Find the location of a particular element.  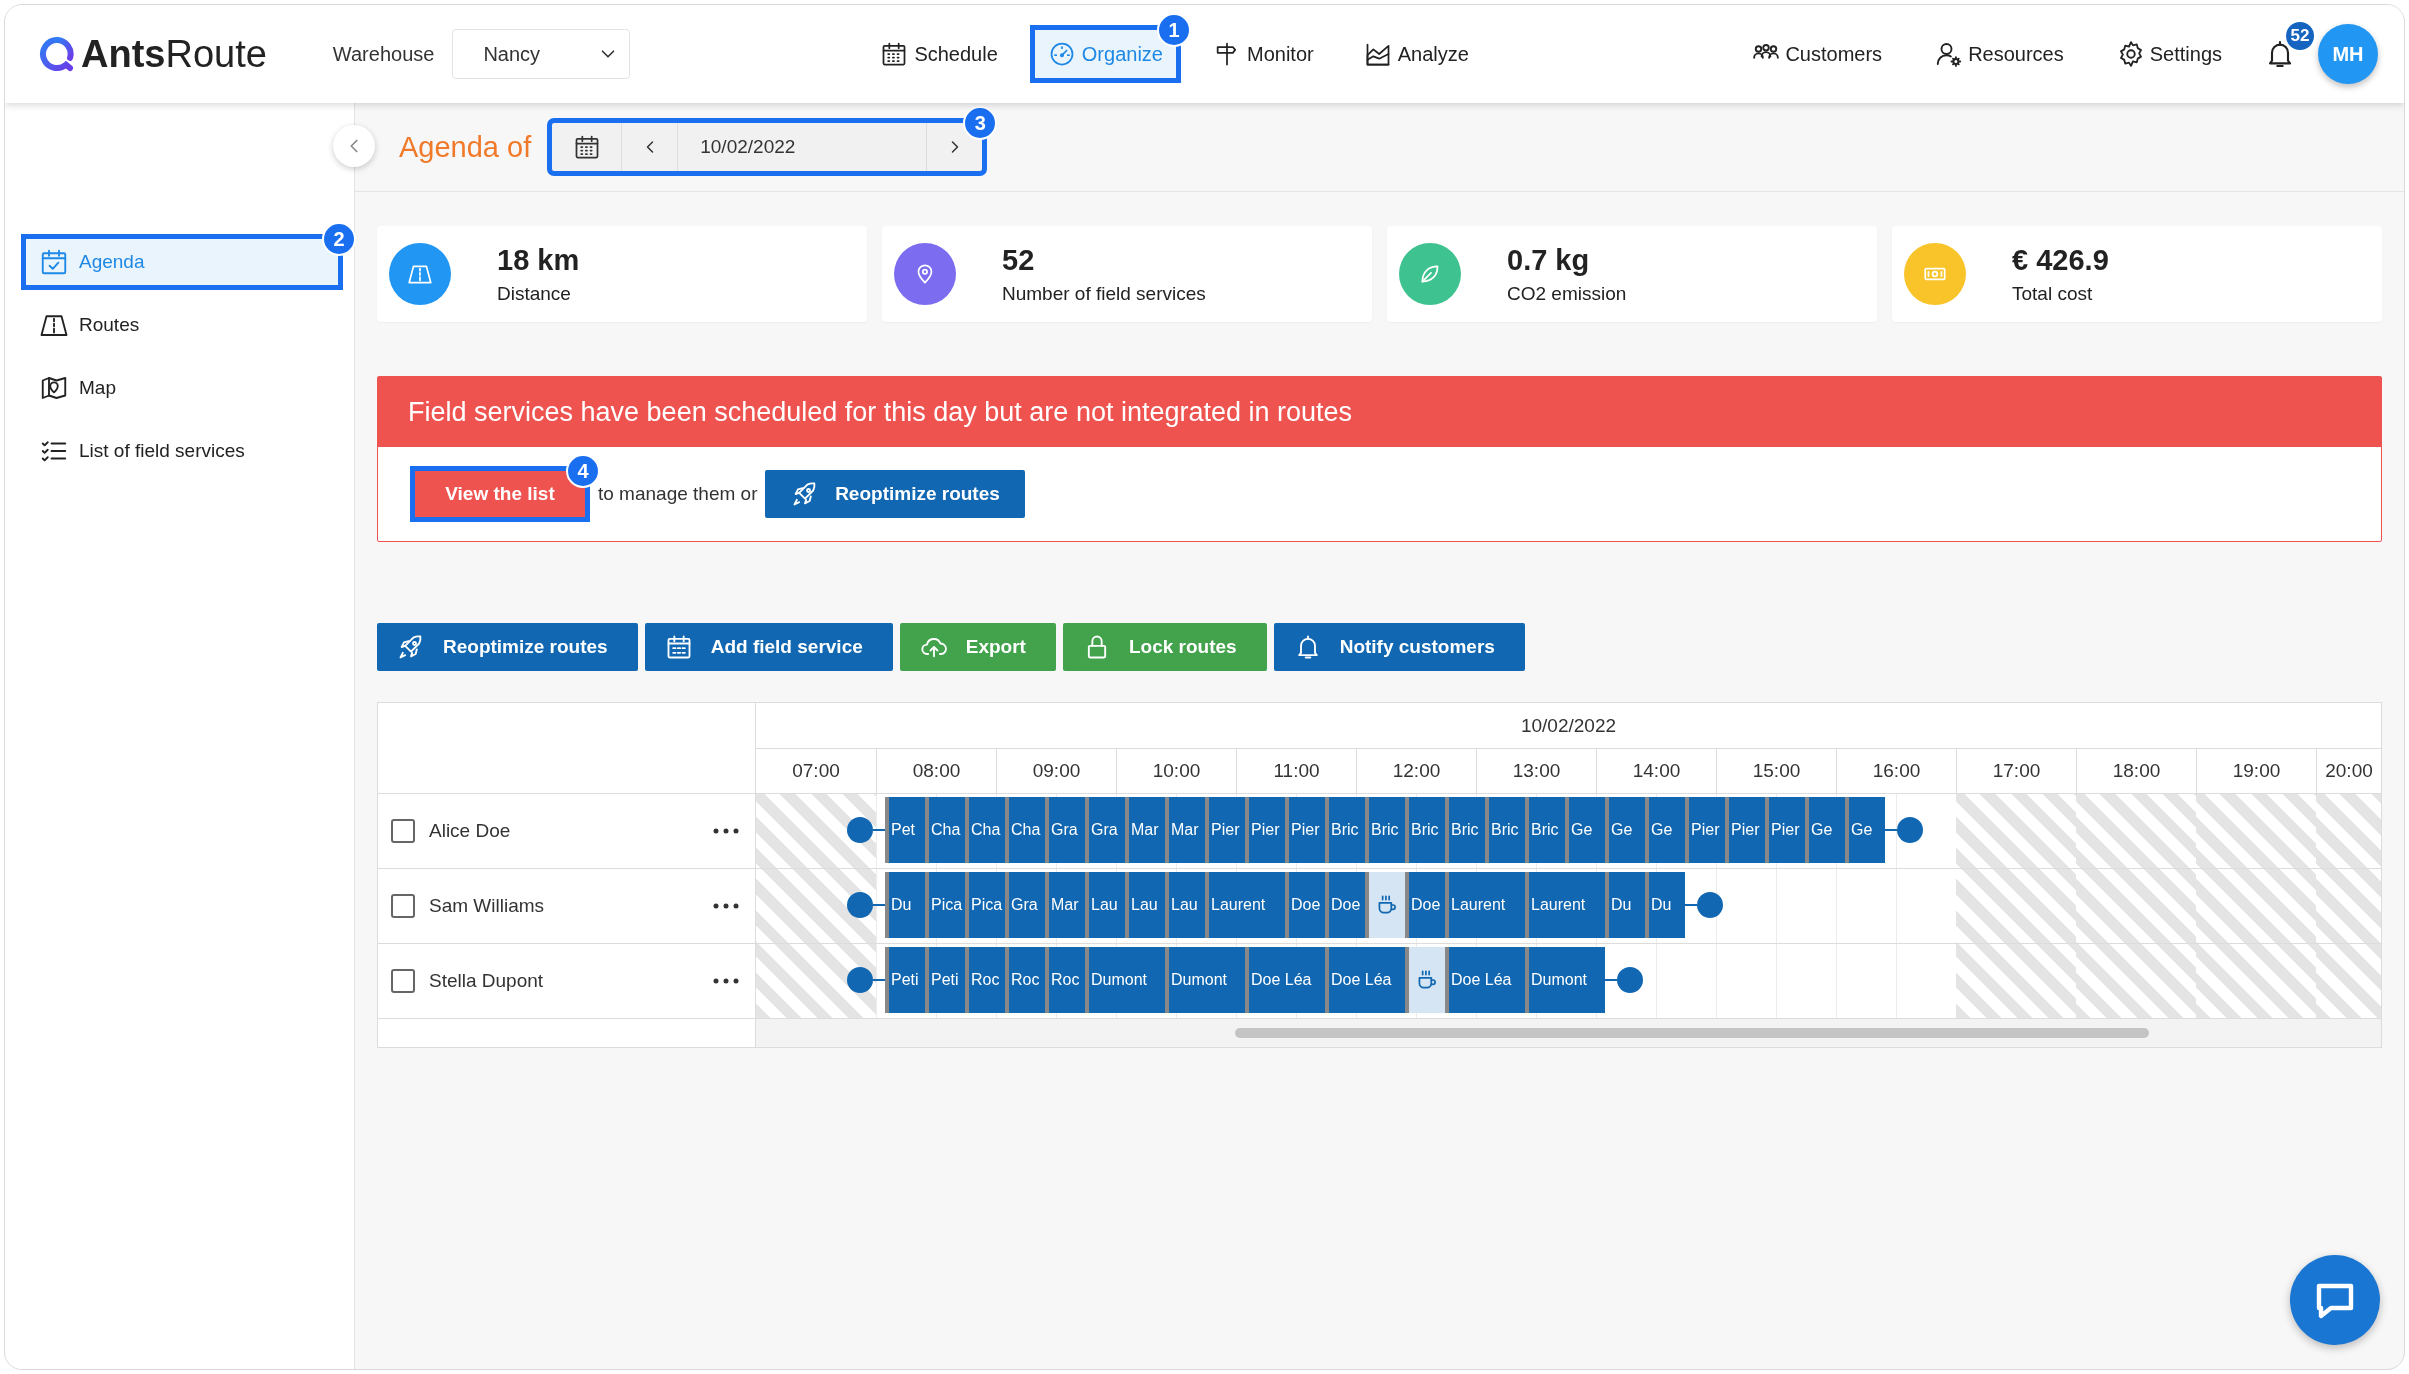

hour-label: 19:00 is located at coordinates (2256, 771).